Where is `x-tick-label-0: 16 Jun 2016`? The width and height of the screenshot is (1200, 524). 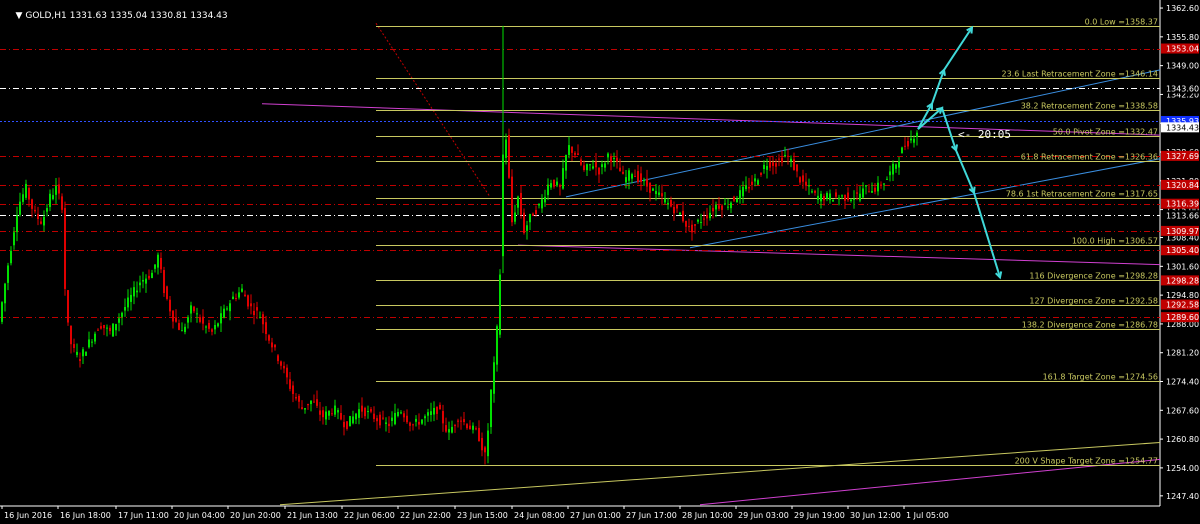
x-tick-label-0: 16 Jun 2016 is located at coordinates (28, 515).